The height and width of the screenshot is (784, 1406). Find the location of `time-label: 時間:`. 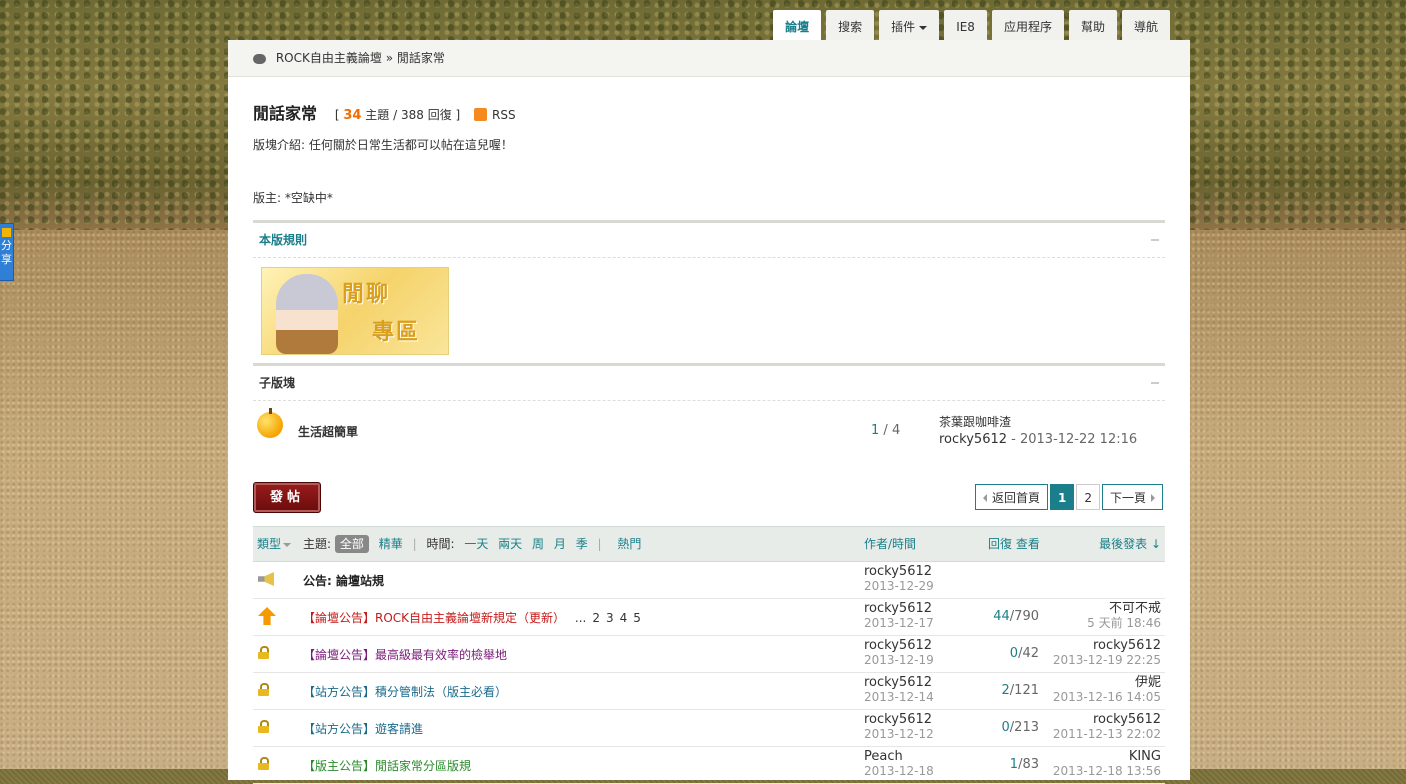

time-label: 時間: is located at coordinates (440, 544).